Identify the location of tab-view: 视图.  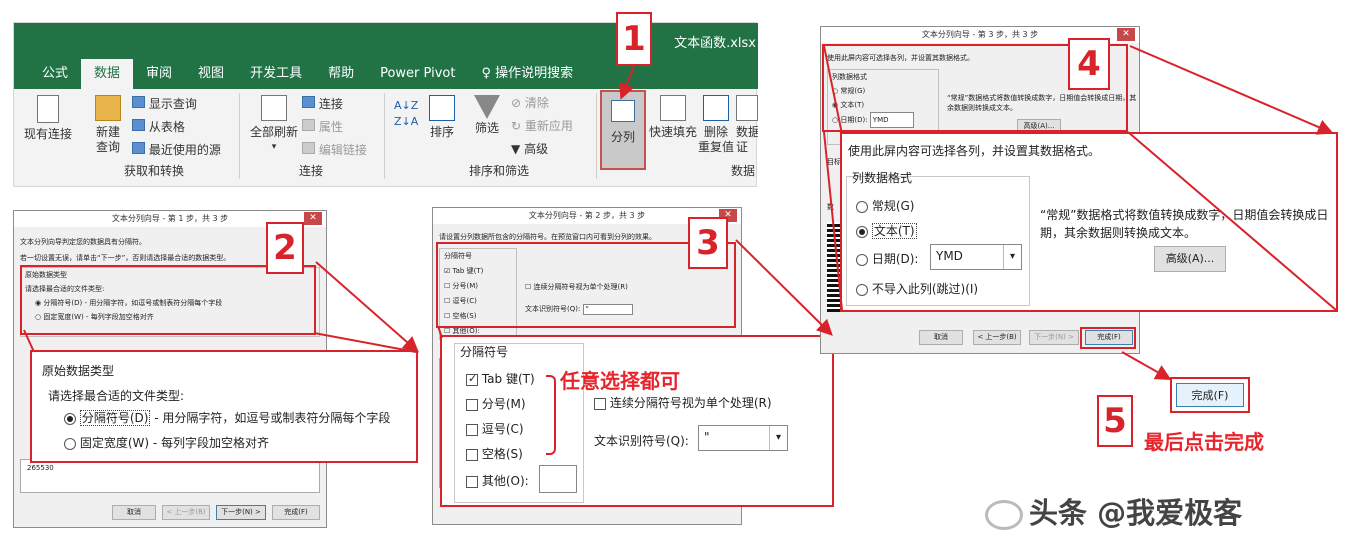
(211, 74).